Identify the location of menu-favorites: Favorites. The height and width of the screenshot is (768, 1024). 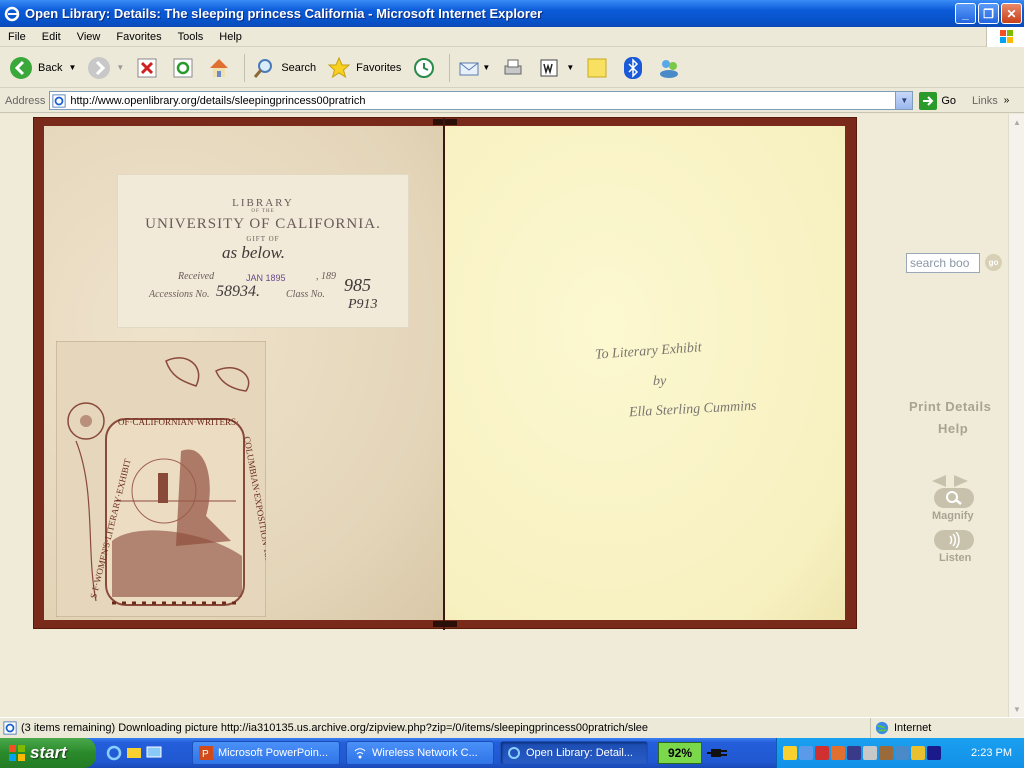
(138, 37).